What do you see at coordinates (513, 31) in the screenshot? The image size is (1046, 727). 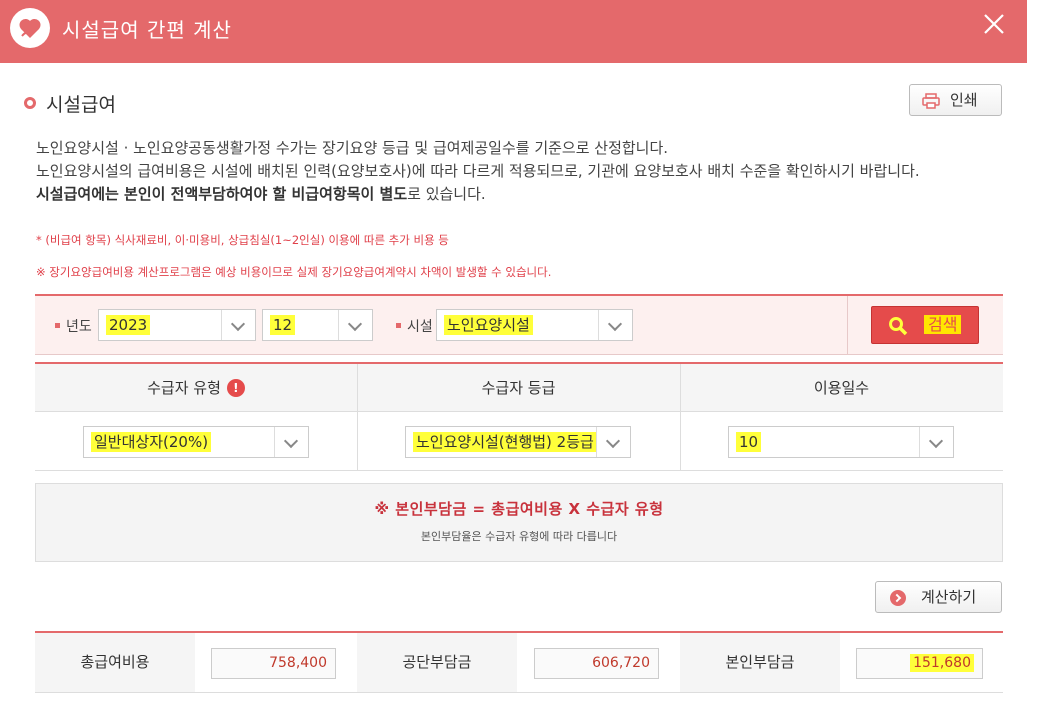 I see `title-bar: 시설급여 간편 계산` at bounding box center [513, 31].